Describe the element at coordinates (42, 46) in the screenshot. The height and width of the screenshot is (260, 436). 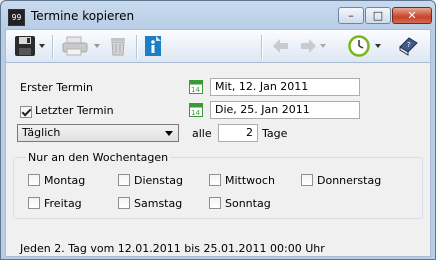
I see `save-dropdown-icon` at that location.